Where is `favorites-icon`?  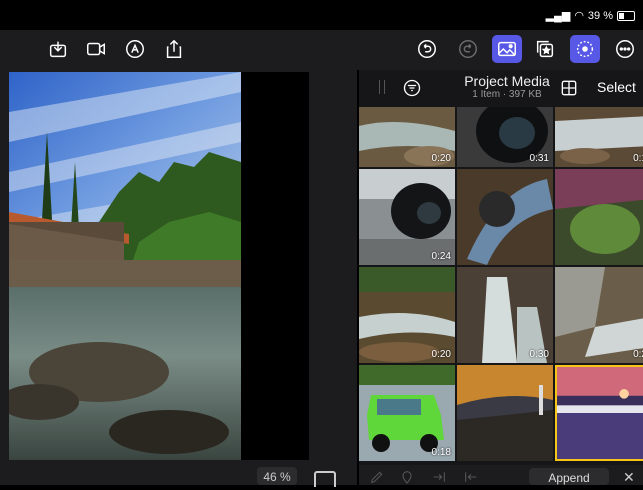
favorites-icon is located at coordinates (545, 49).